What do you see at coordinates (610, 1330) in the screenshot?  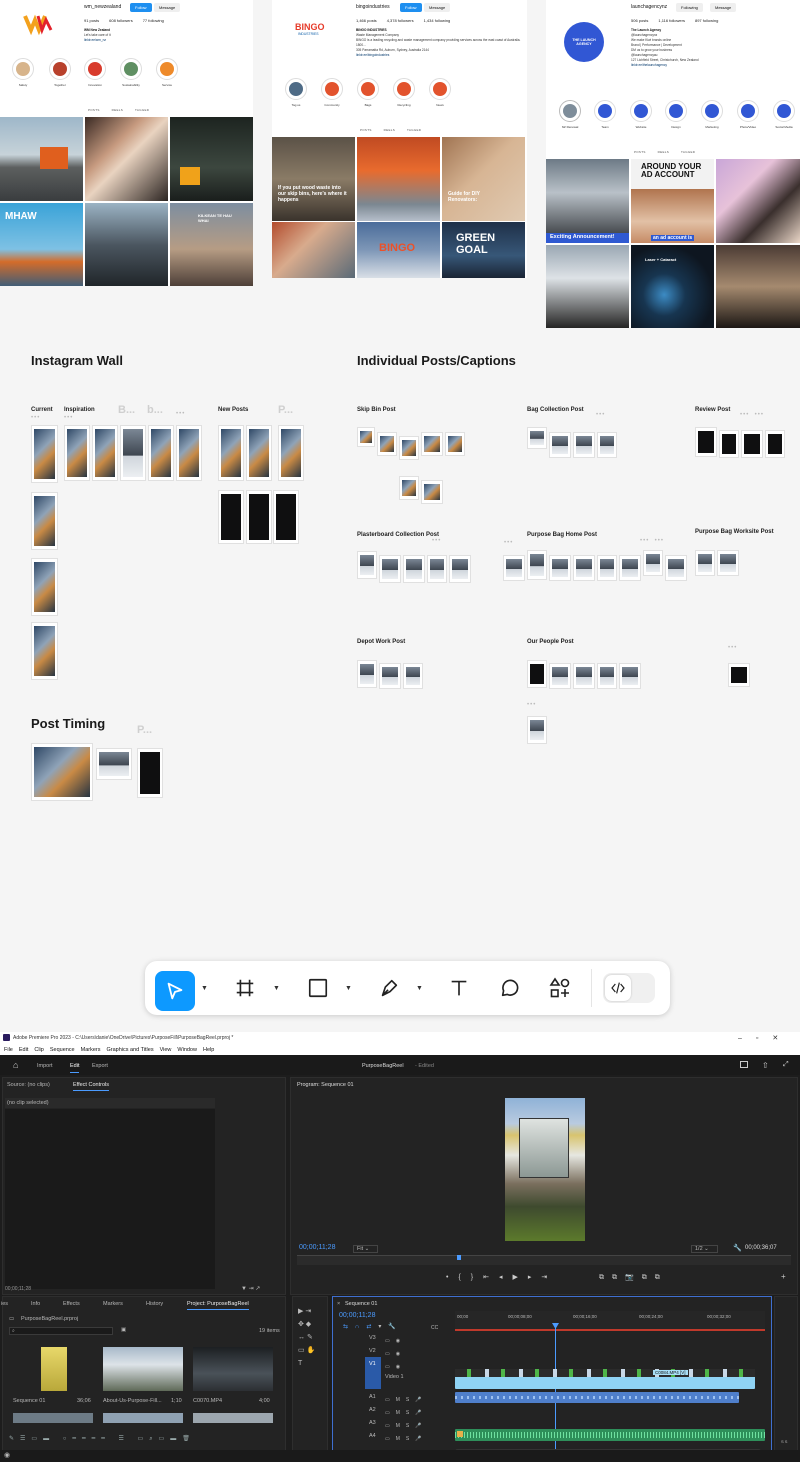 I see `work-area-bar` at bounding box center [610, 1330].